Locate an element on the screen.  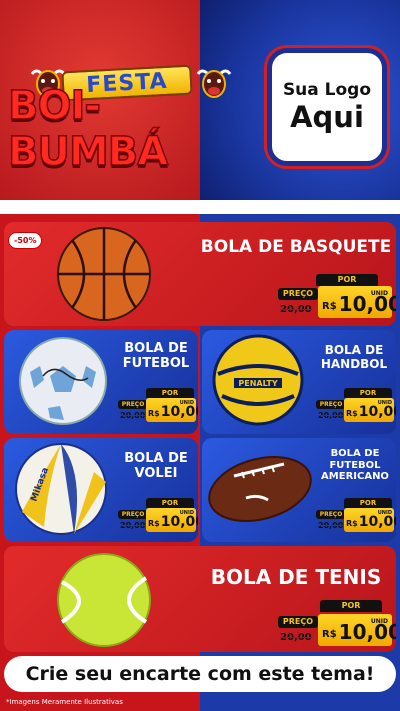
product-name: BOLA DE VOLEI is located at coordinates (156, 466).